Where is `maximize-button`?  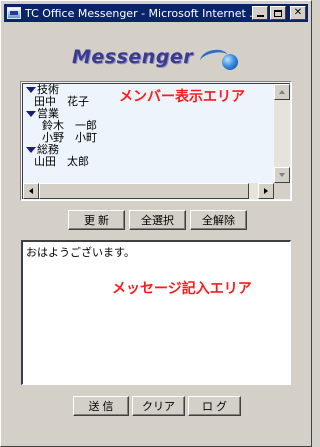
maximize-button is located at coordinates (278, 13).